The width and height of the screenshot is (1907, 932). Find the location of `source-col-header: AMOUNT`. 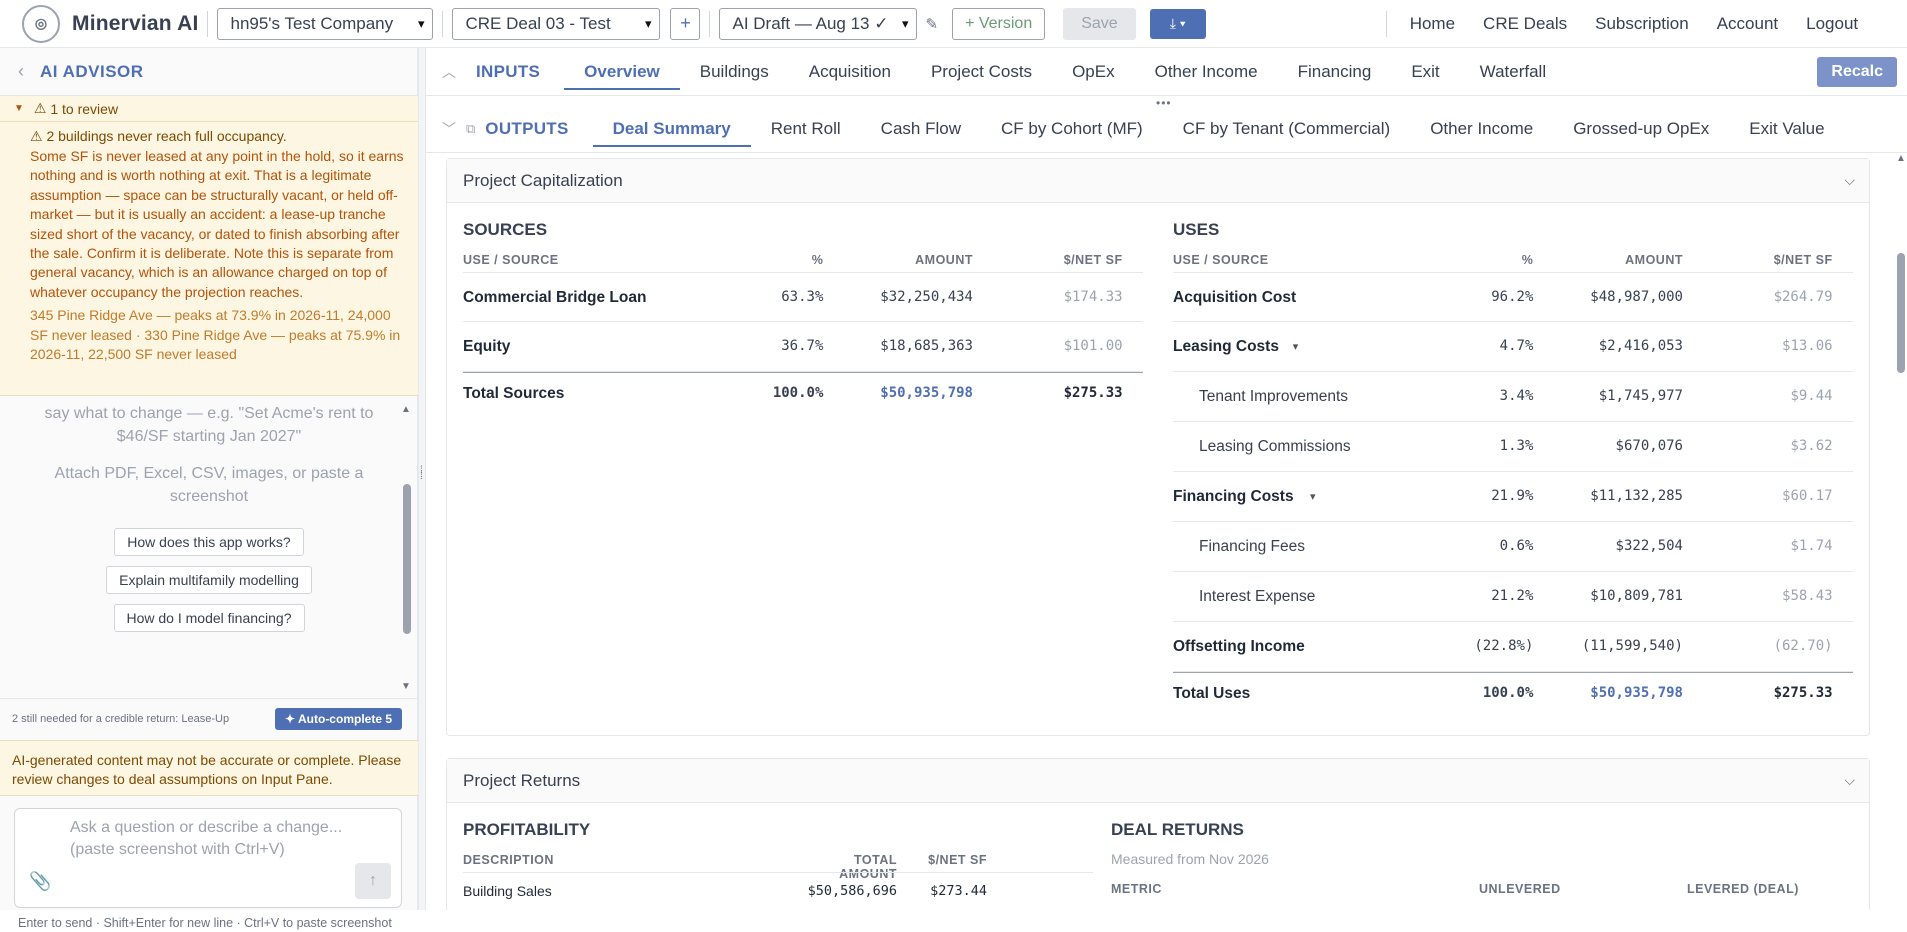

source-col-header: AMOUNT is located at coordinates (944, 260).